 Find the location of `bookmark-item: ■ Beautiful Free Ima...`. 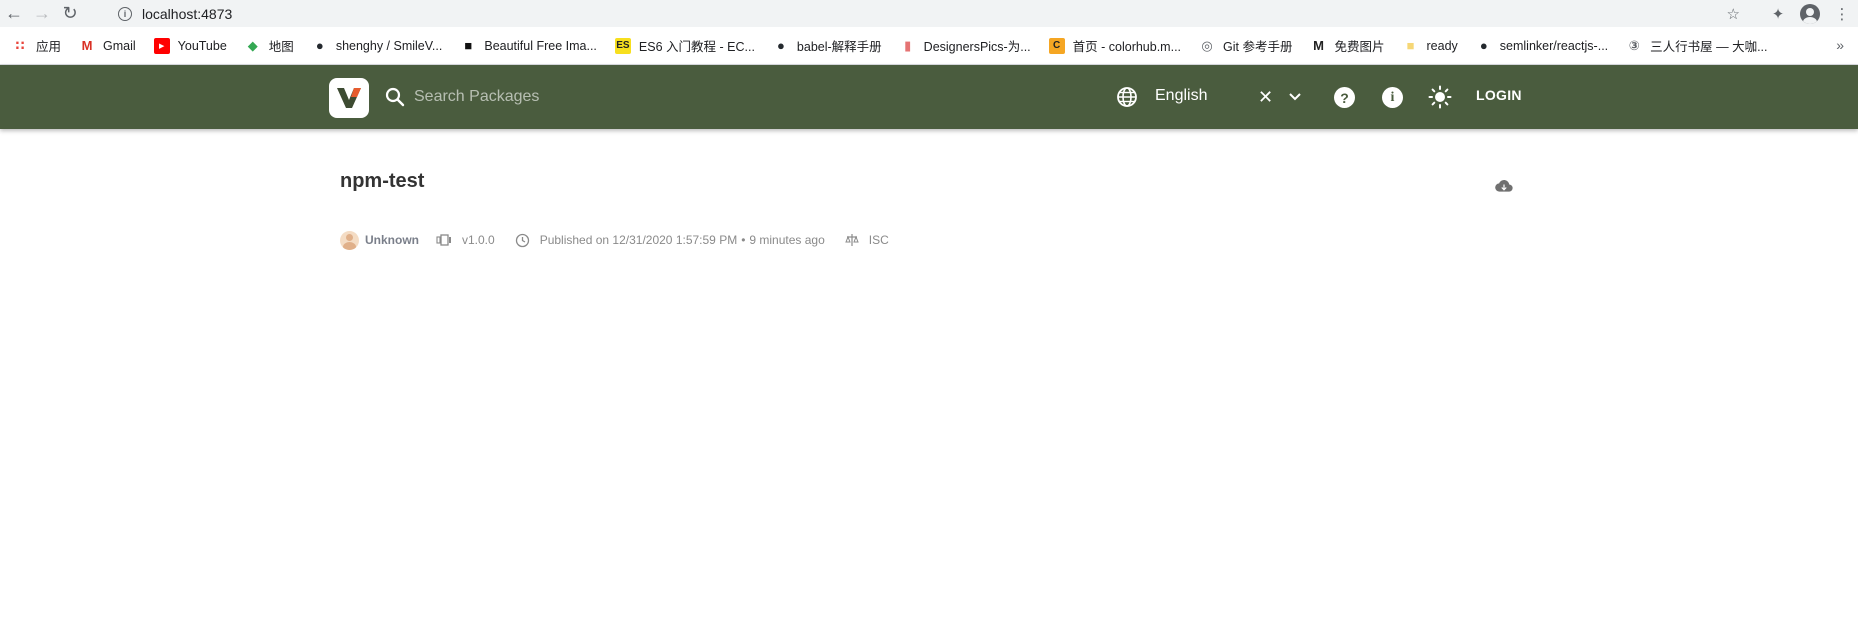

bookmark-item: ■ Beautiful Free Ima... is located at coordinates (528, 46).